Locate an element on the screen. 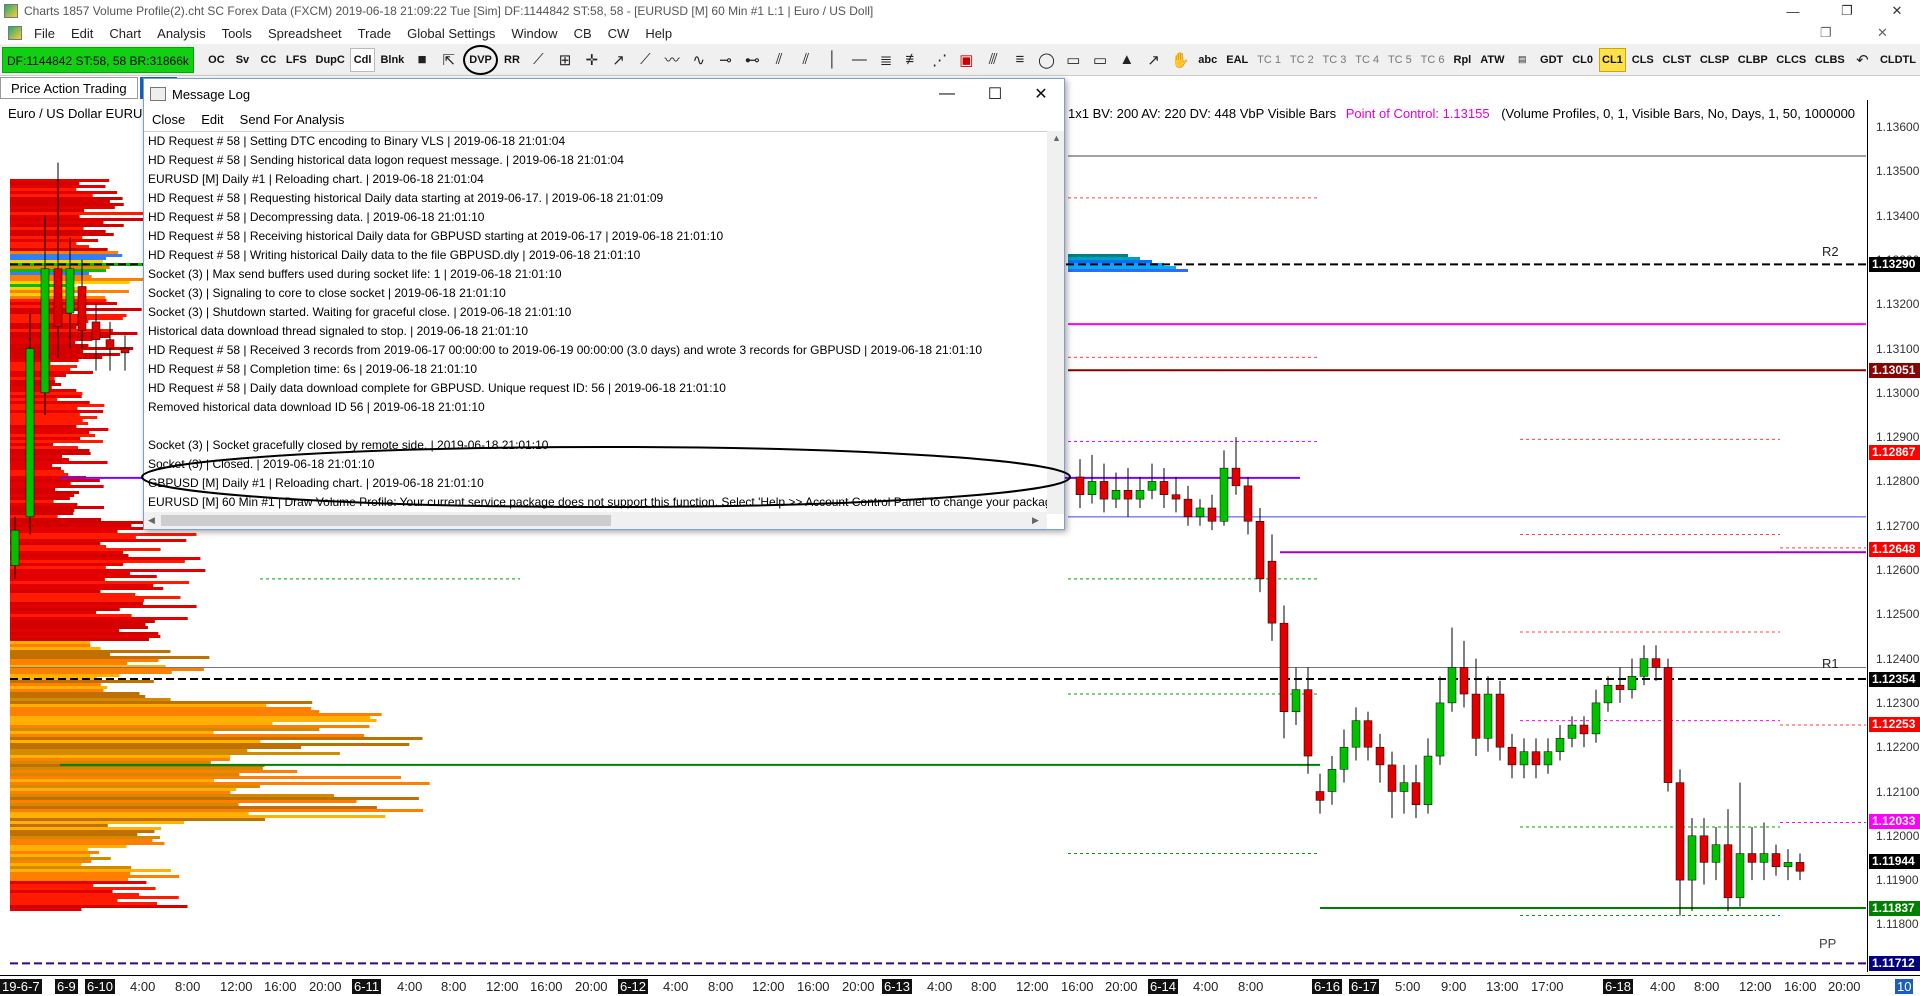 The height and width of the screenshot is (996, 1920). oc-button: OC is located at coordinates (216, 60).